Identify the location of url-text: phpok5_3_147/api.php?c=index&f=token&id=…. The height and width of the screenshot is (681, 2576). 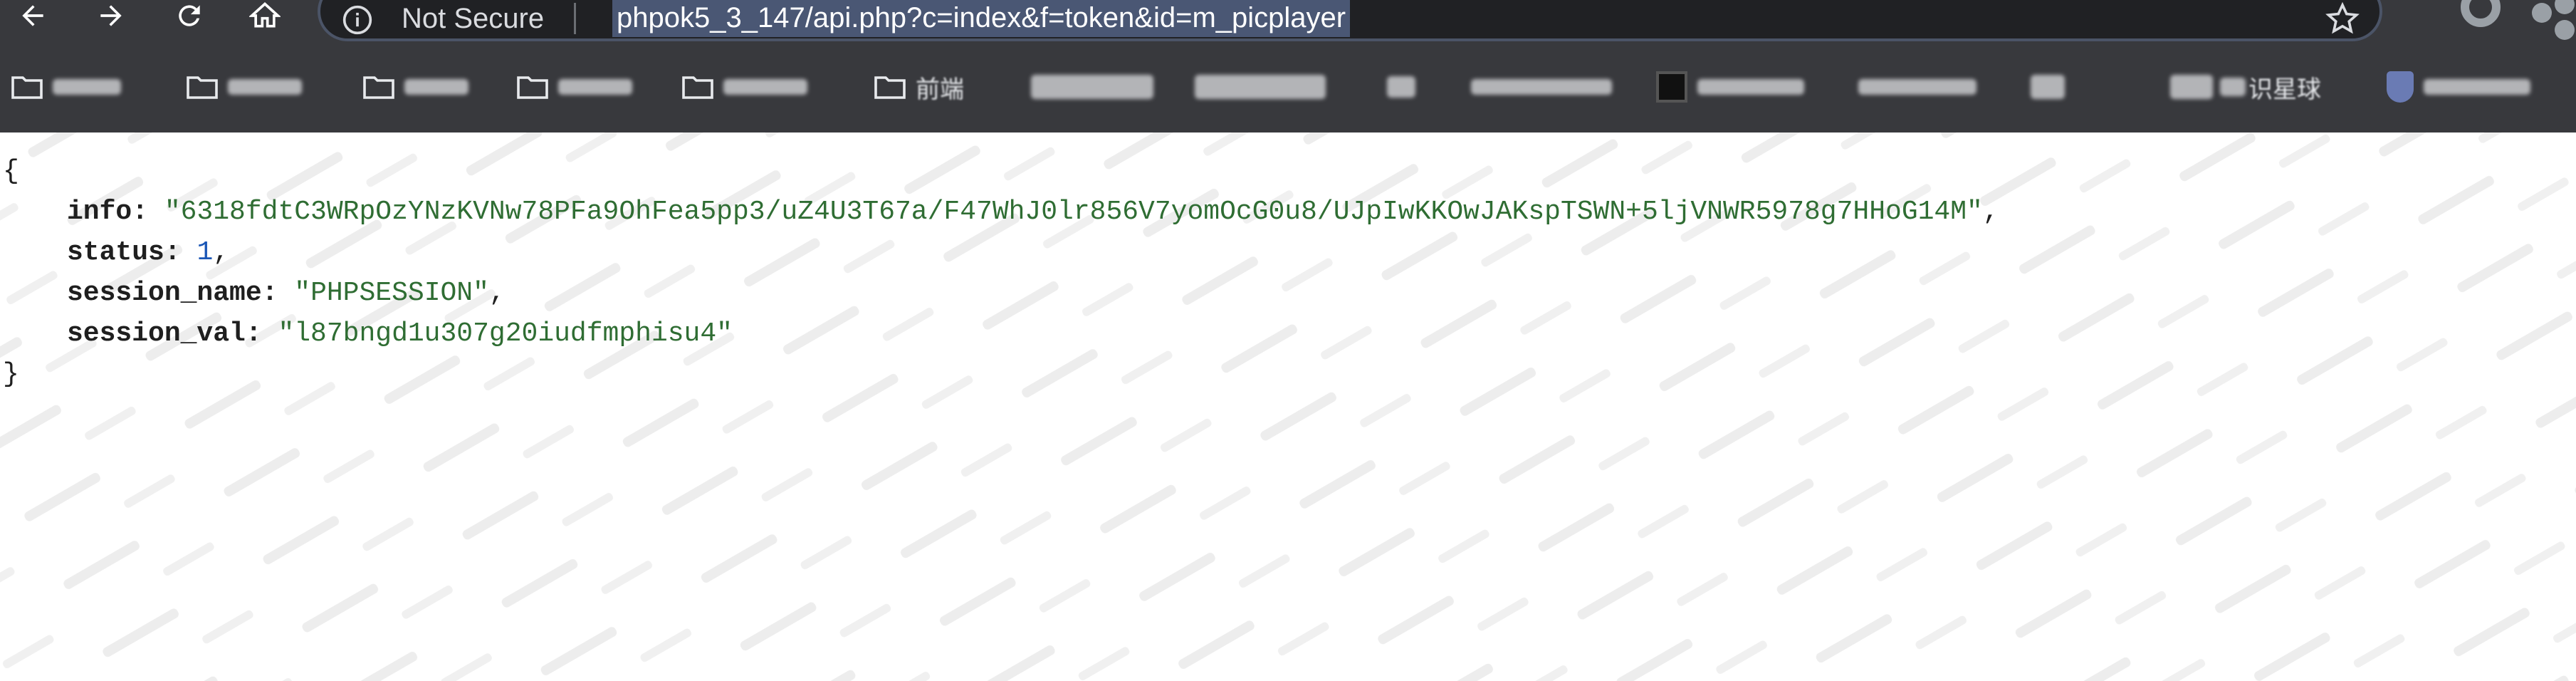
(981, 18).